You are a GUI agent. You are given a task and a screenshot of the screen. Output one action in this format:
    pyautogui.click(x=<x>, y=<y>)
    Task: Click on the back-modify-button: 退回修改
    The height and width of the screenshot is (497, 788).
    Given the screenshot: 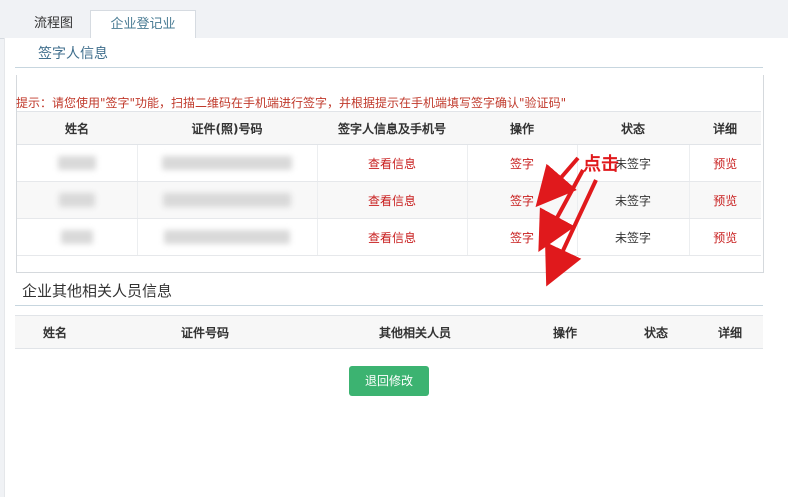 What is the action you would take?
    pyautogui.click(x=389, y=381)
    